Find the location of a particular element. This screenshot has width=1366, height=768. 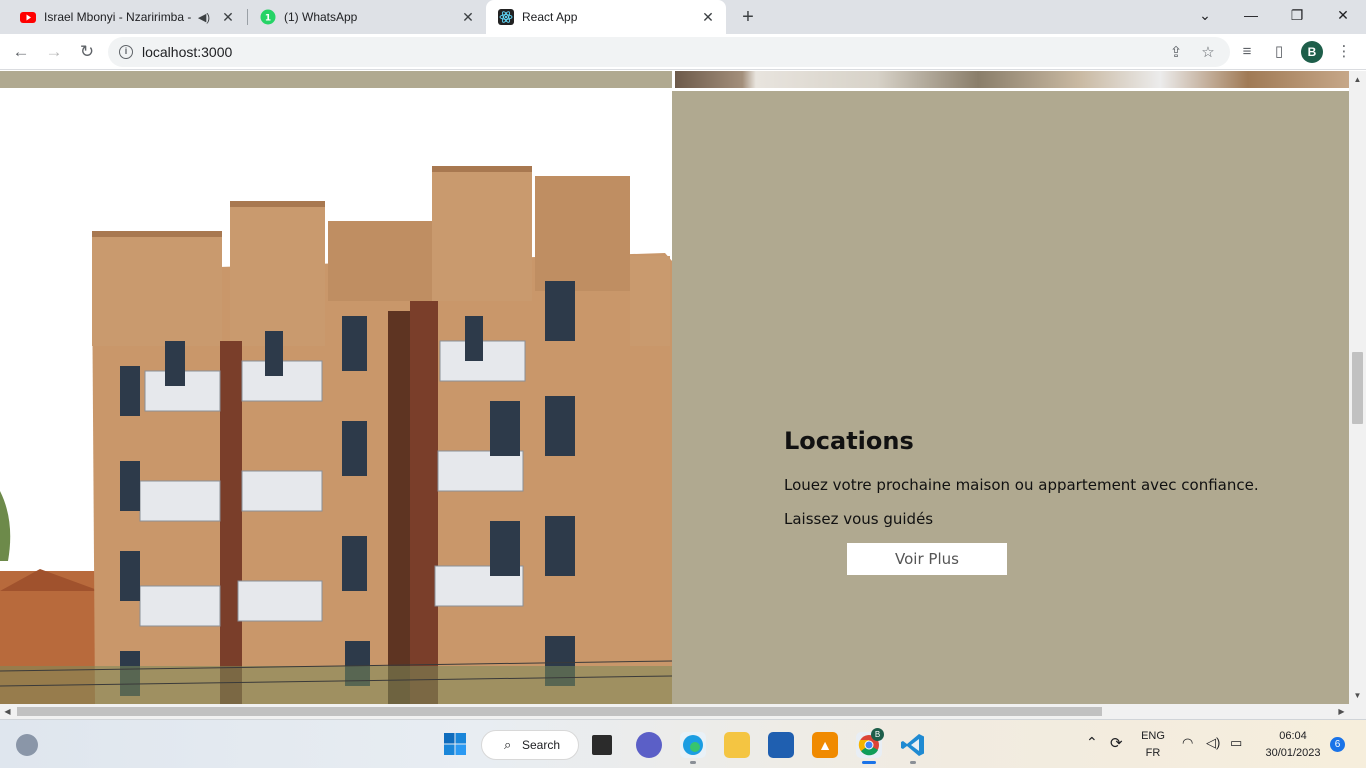

tab-search-icon: ⌄ is located at coordinates (1205, 15).